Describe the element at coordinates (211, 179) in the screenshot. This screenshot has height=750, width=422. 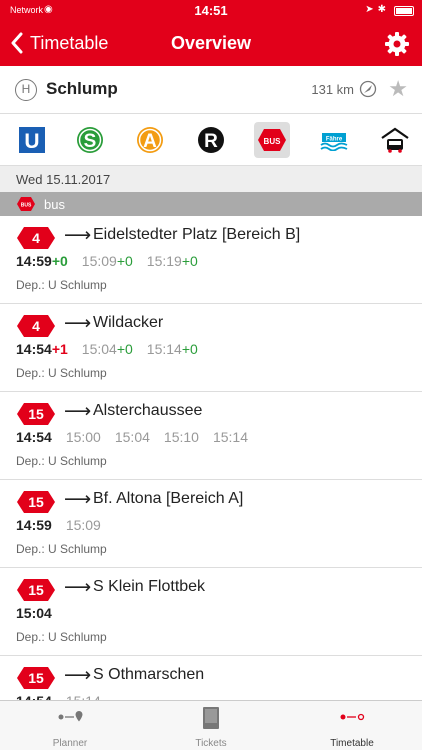
I see `date-header: Wed 15.11.2017` at that location.